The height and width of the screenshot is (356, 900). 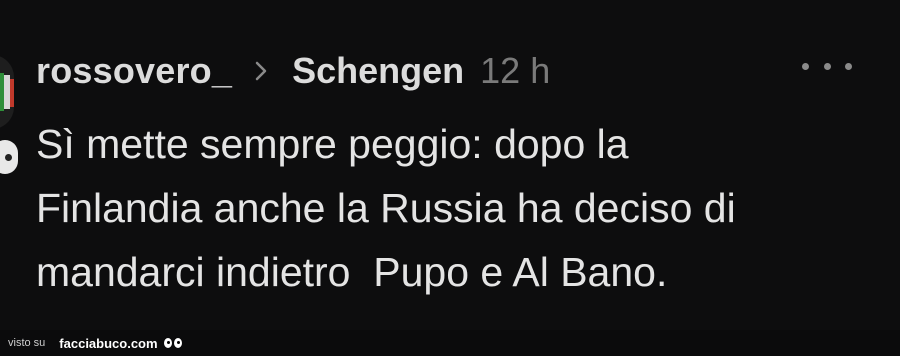 What do you see at coordinates (450, 343) in the screenshot?
I see `watermark-footer: visto su facciabuco.com` at bounding box center [450, 343].